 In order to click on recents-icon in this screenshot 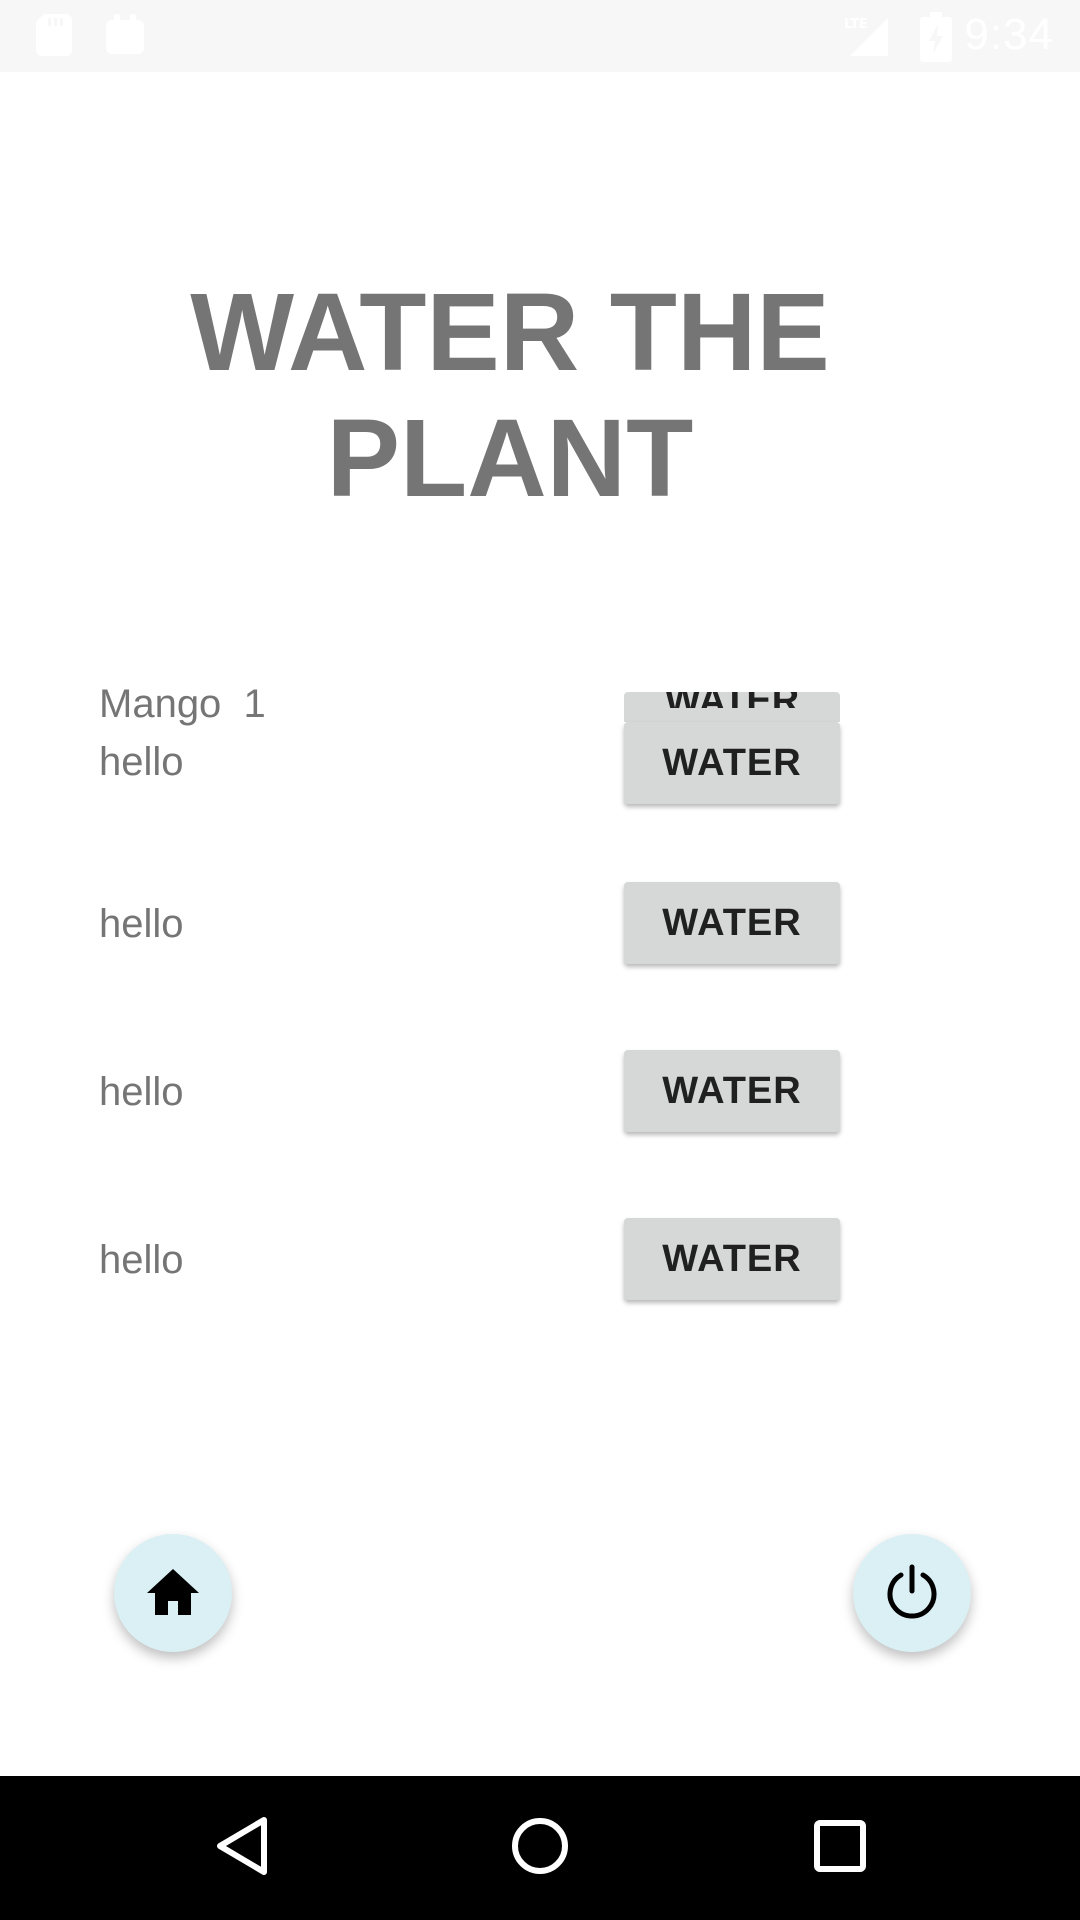, I will do `click(840, 1848)`.